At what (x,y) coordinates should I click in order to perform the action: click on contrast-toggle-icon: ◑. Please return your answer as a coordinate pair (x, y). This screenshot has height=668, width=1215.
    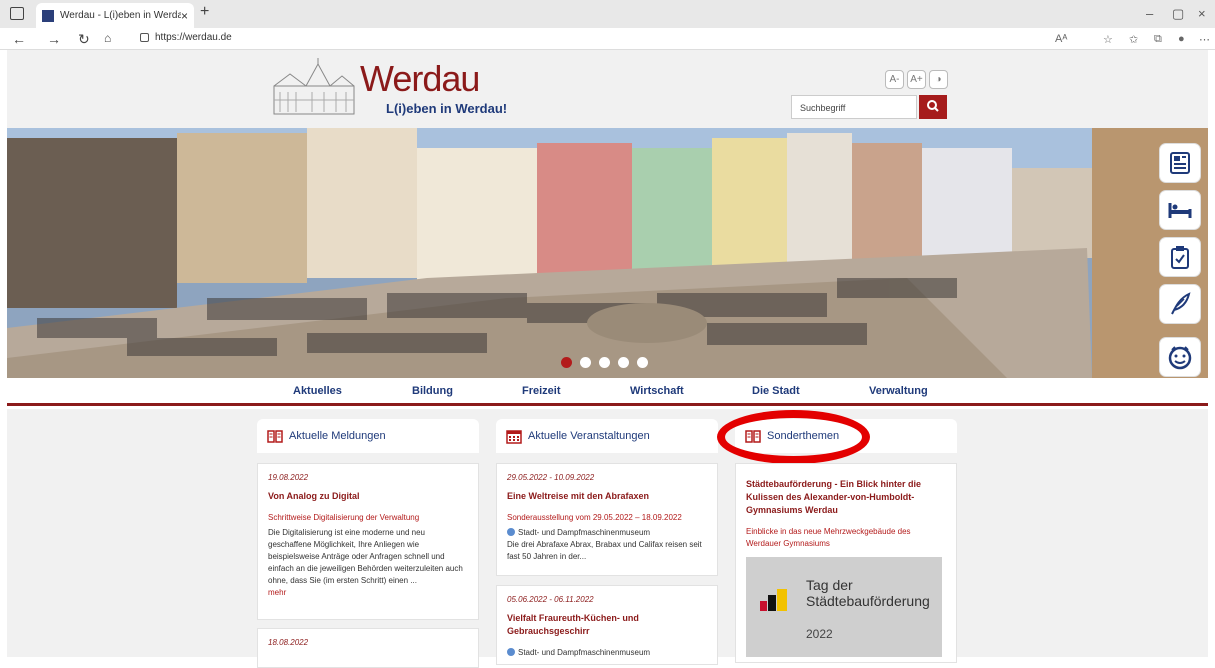
    Looking at the image, I should click on (938, 79).